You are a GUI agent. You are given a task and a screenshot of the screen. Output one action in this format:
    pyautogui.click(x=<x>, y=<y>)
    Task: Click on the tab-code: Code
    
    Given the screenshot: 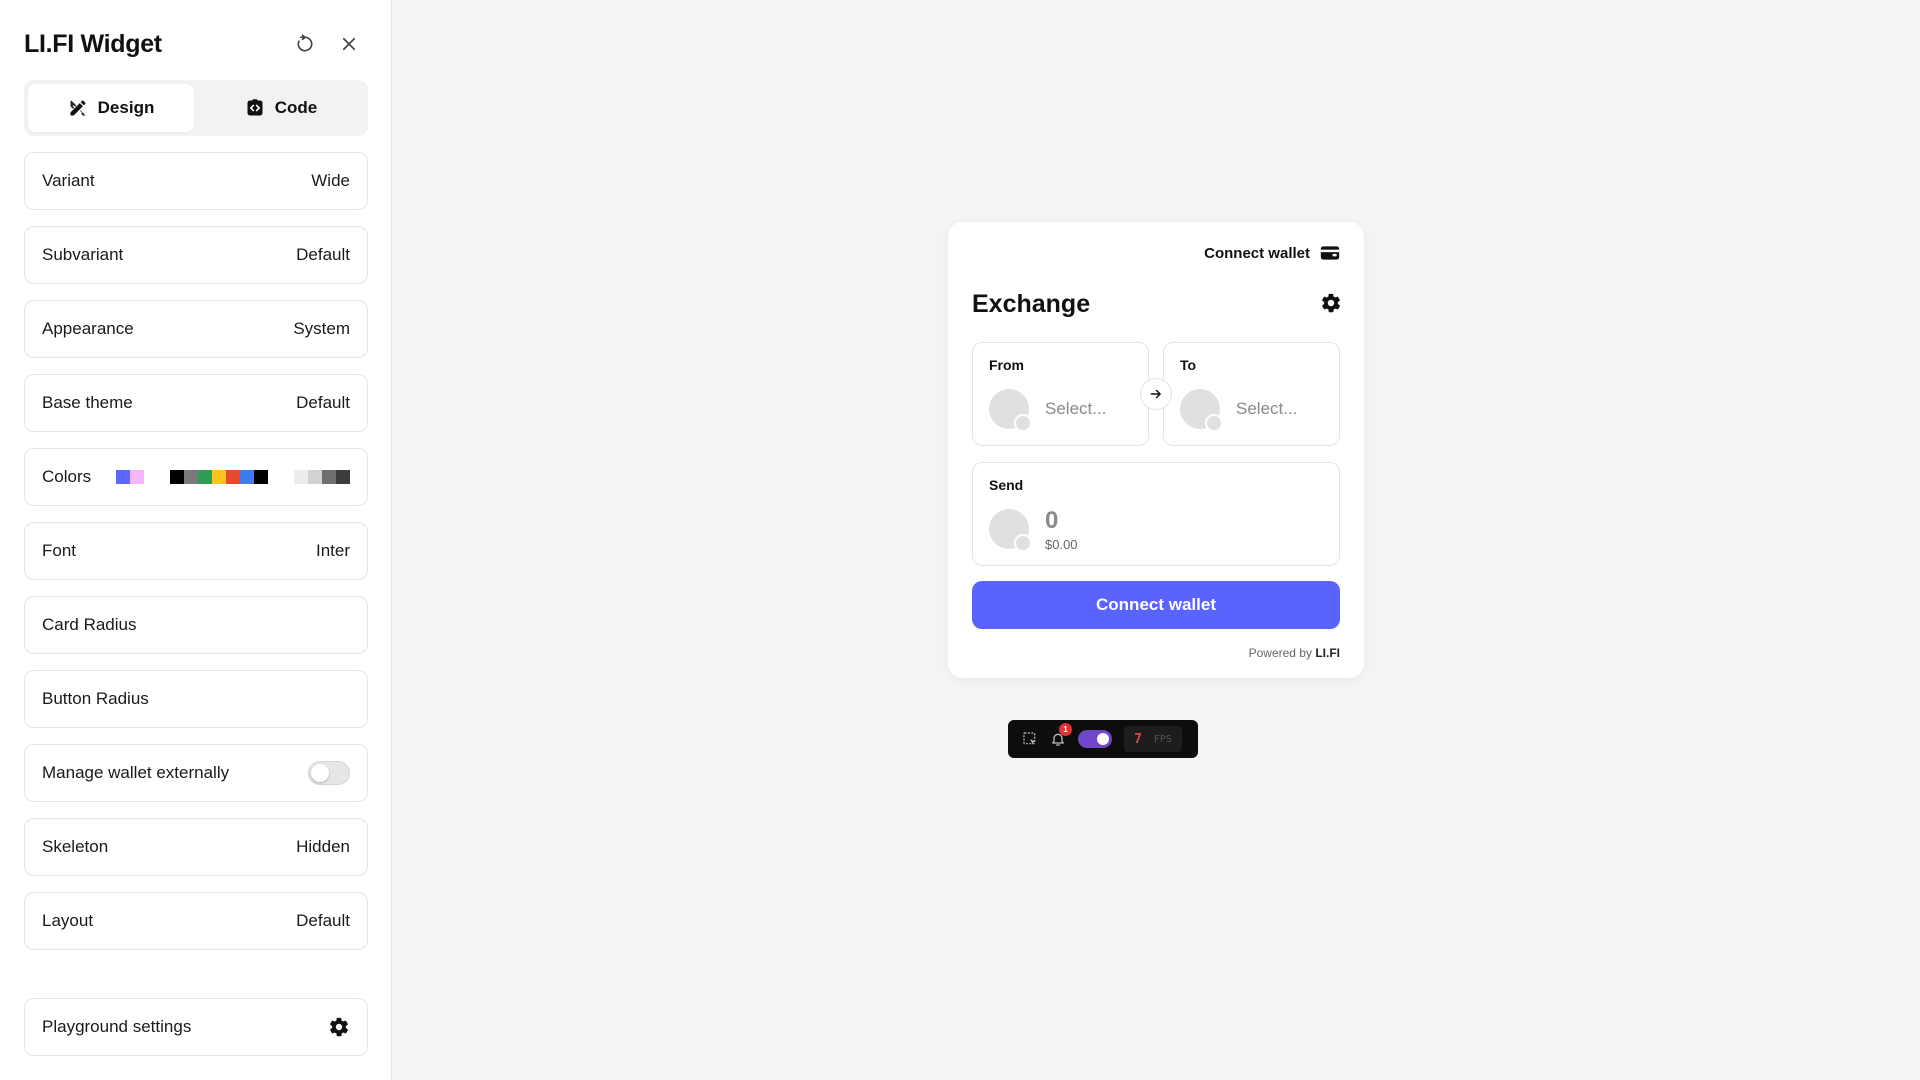 What is the action you would take?
    pyautogui.click(x=281, y=108)
    